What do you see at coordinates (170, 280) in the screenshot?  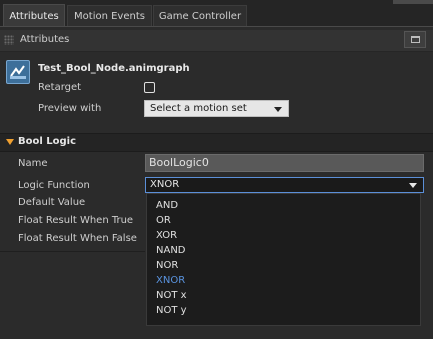 I see `option-xnor: XNOR` at bounding box center [170, 280].